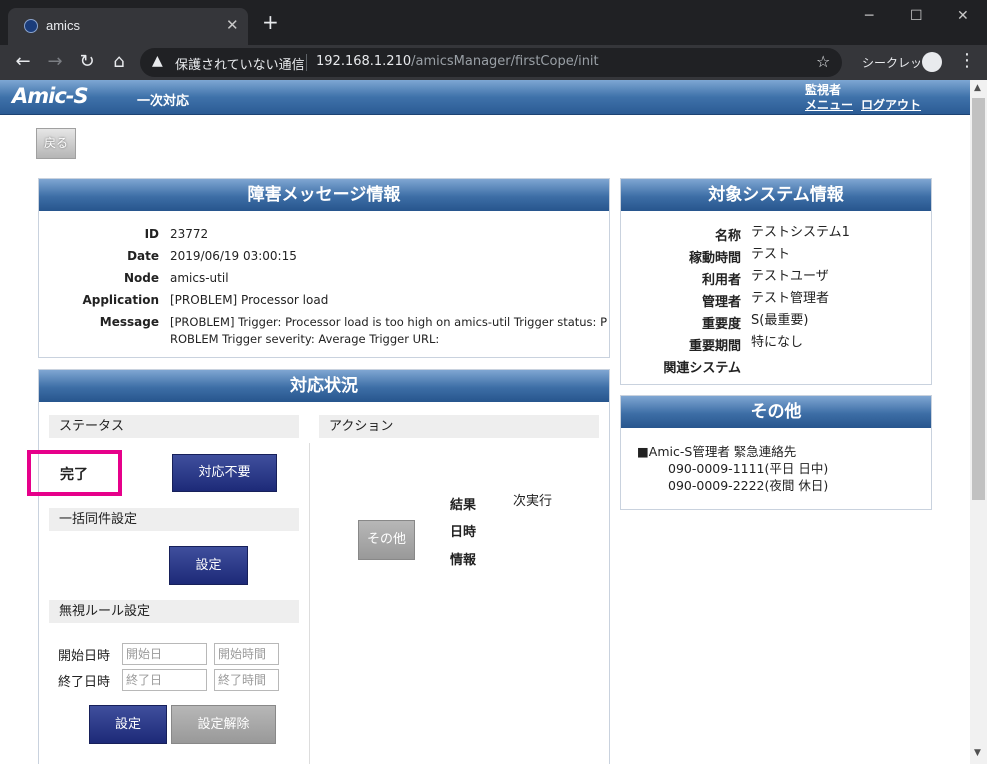 This screenshot has height=764, width=987. I want to click on system-related-label: 関連システム, so click(702, 368).